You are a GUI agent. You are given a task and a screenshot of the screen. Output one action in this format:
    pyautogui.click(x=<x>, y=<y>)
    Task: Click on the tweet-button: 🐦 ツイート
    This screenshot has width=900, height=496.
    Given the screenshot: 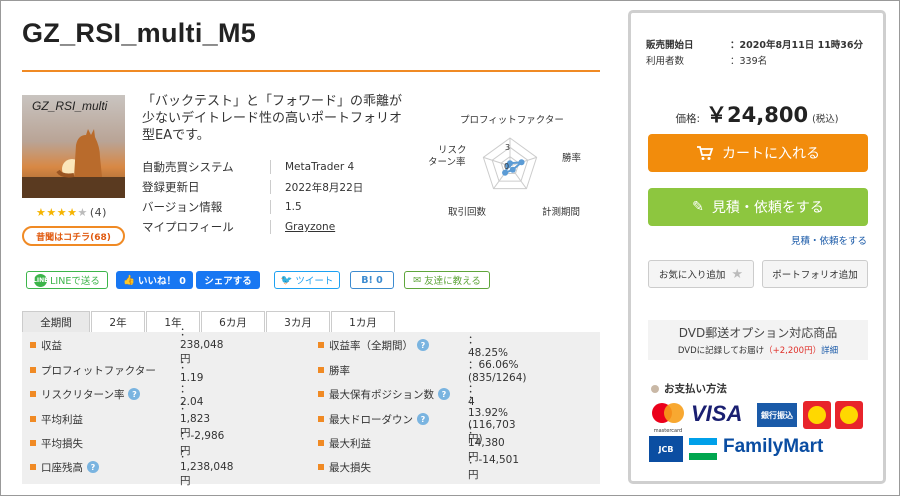 What is the action you would take?
    pyautogui.click(x=307, y=280)
    